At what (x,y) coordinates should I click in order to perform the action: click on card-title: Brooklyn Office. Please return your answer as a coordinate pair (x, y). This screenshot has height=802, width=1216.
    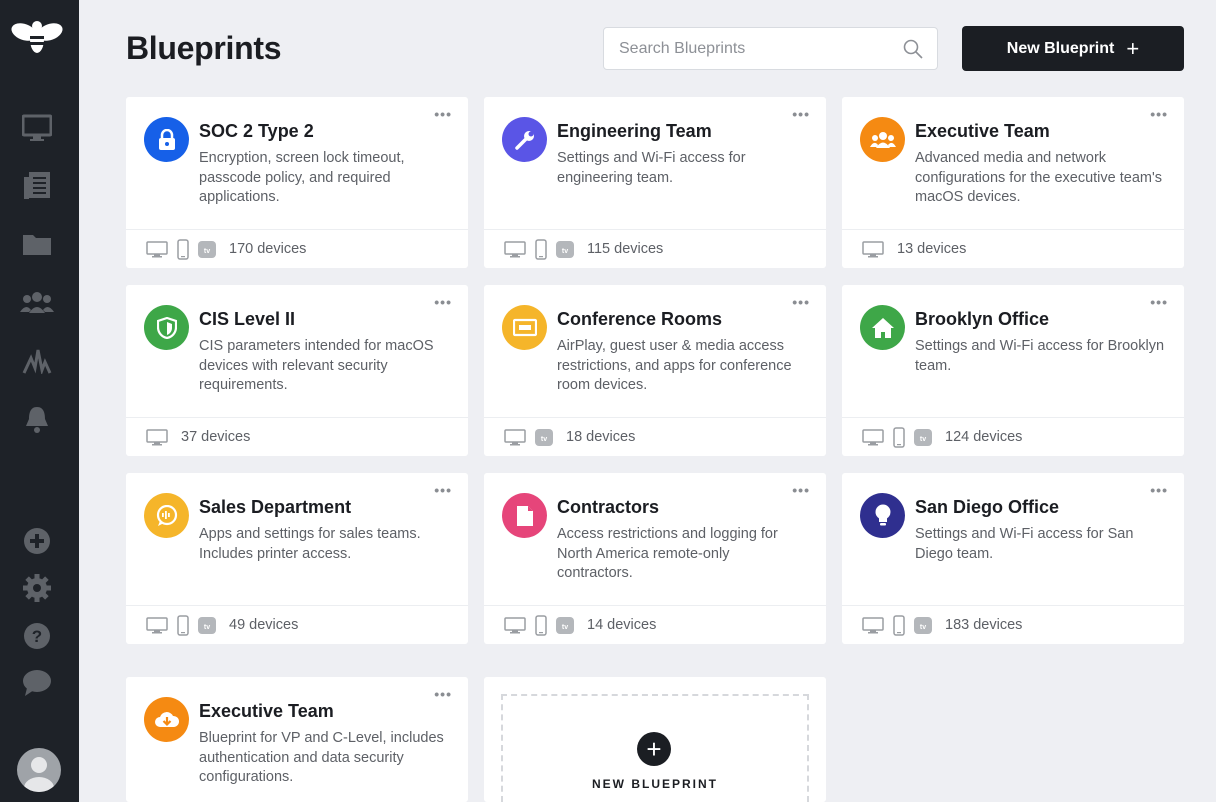
    Looking at the image, I should click on (982, 319).